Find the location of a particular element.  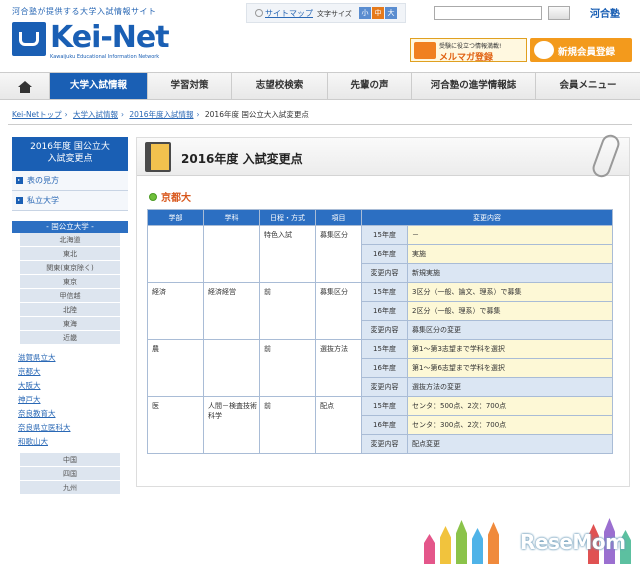

sidebar-region: 中国 is located at coordinates (70, 460).